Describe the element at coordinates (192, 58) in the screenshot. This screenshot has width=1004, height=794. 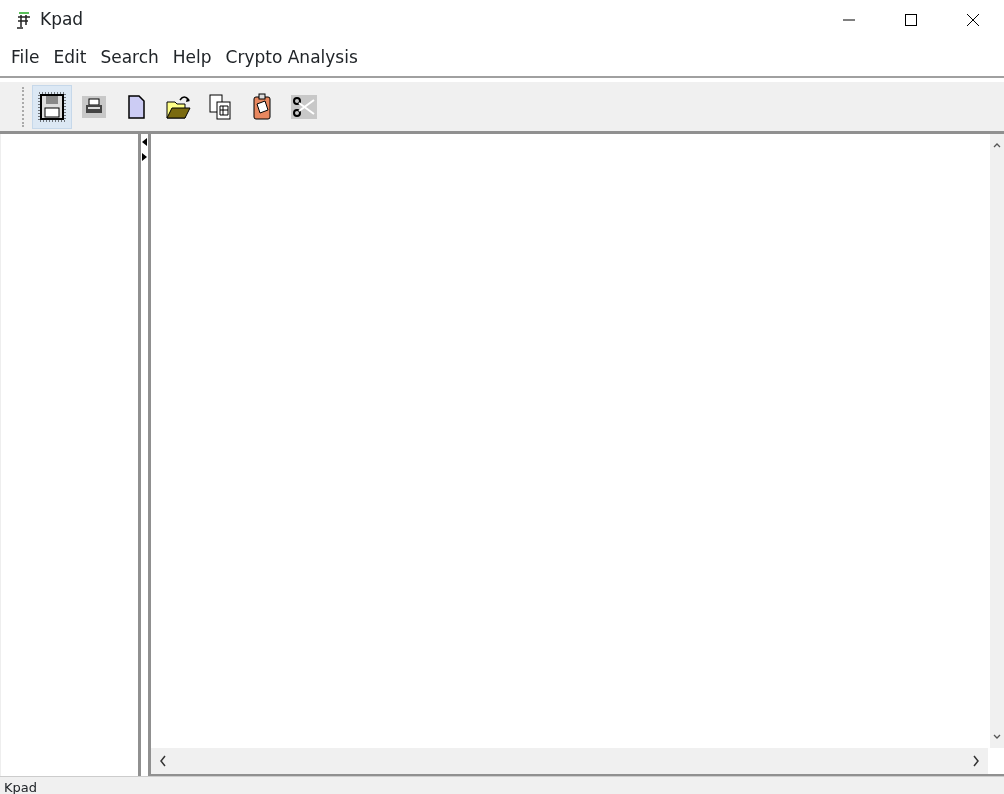
I see `menu-item: Help` at that location.